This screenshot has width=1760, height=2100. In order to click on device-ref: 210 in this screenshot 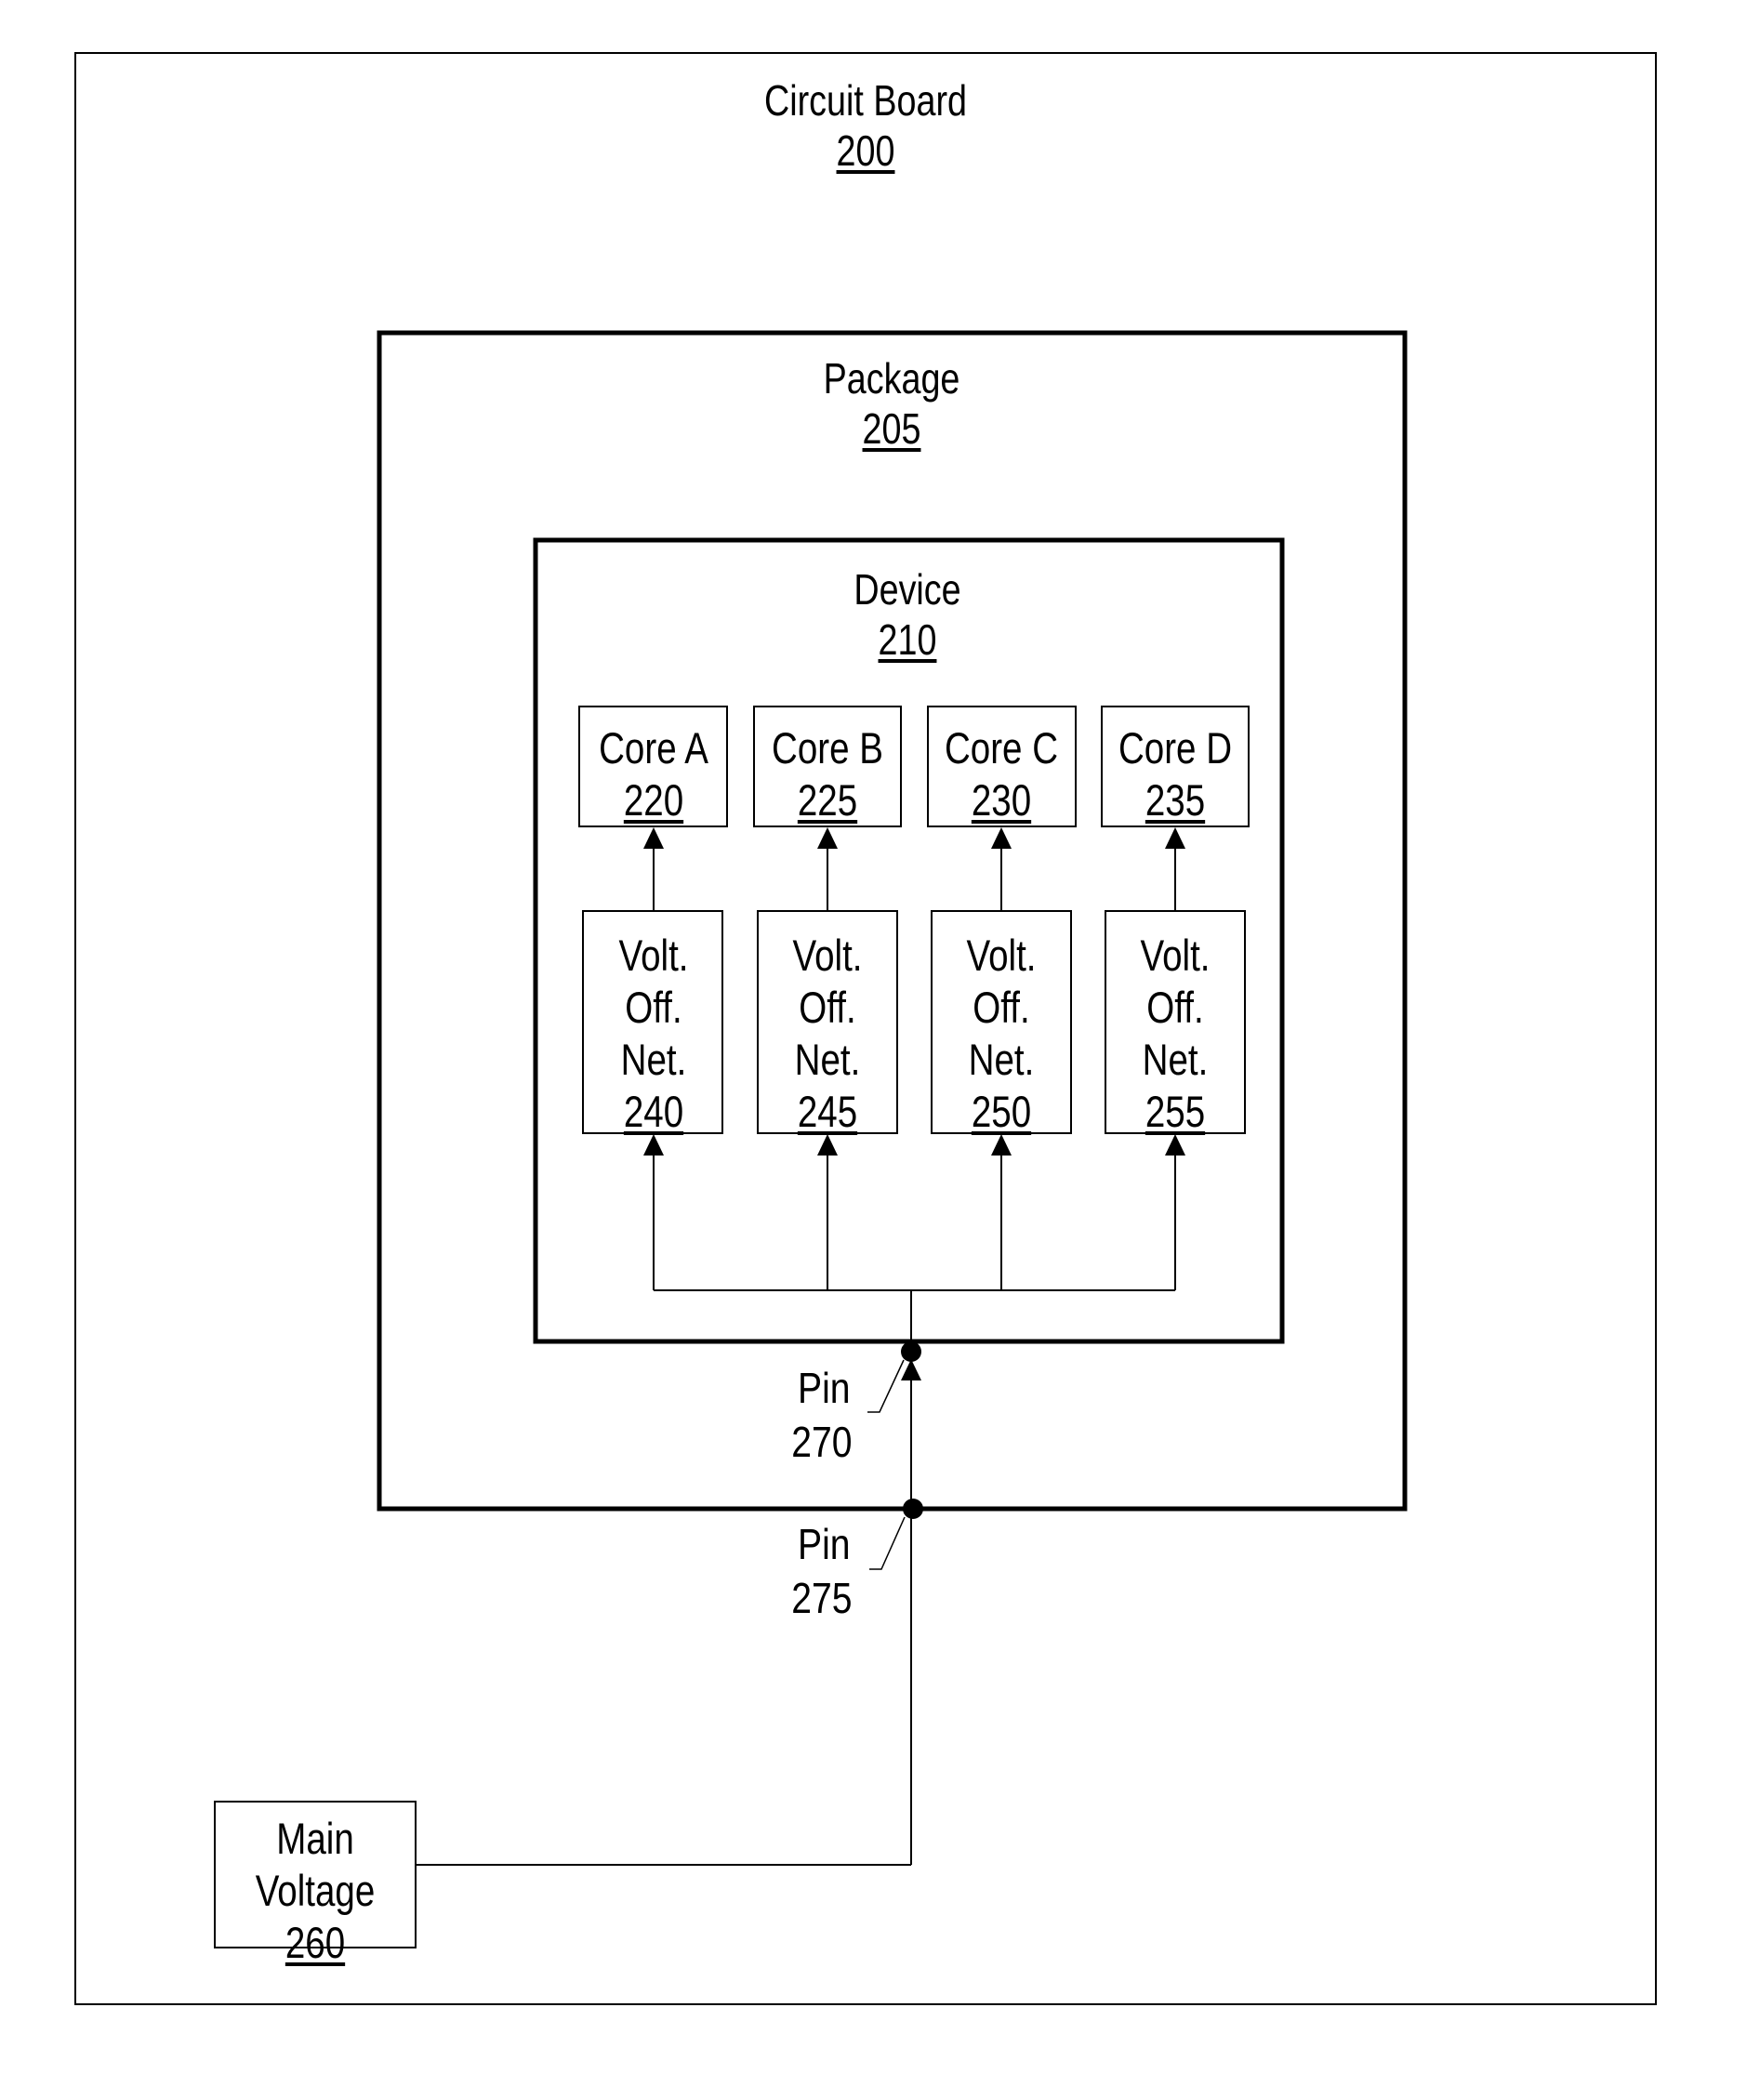, I will do `click(908, 639)`.